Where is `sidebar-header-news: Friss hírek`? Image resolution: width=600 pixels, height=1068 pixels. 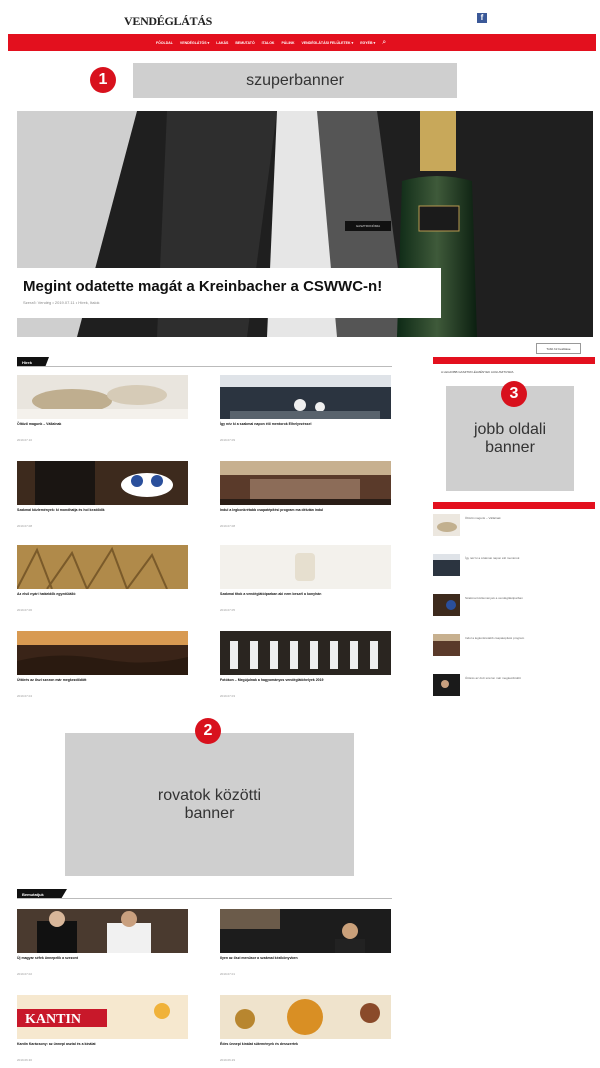
sidebar-header-news: Friss hírek is located at coordinates (514, 364).